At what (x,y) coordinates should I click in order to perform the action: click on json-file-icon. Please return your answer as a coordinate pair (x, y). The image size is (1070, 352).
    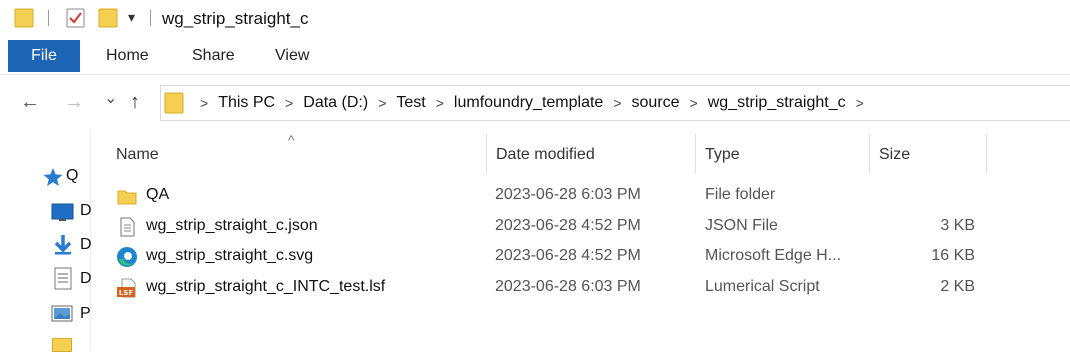
    Looking at the image, I should click on (127, 227).